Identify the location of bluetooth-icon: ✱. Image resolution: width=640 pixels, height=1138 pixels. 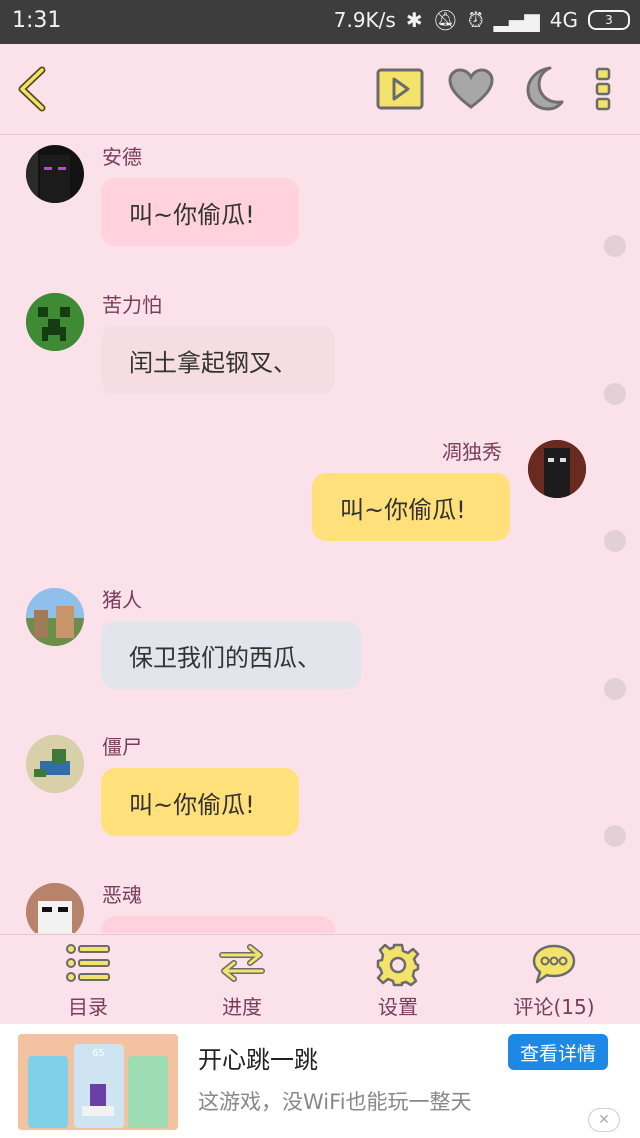
(414, 20).